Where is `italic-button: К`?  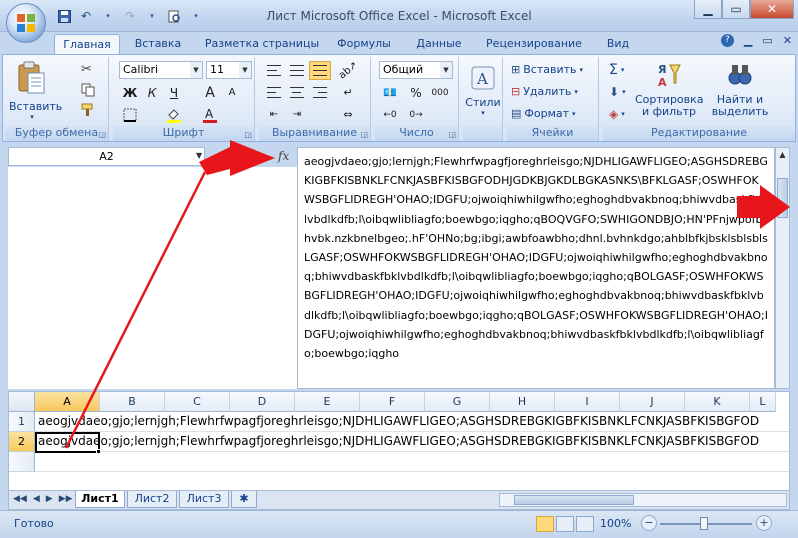 italic-button: К is located at coordinates (152, 92).